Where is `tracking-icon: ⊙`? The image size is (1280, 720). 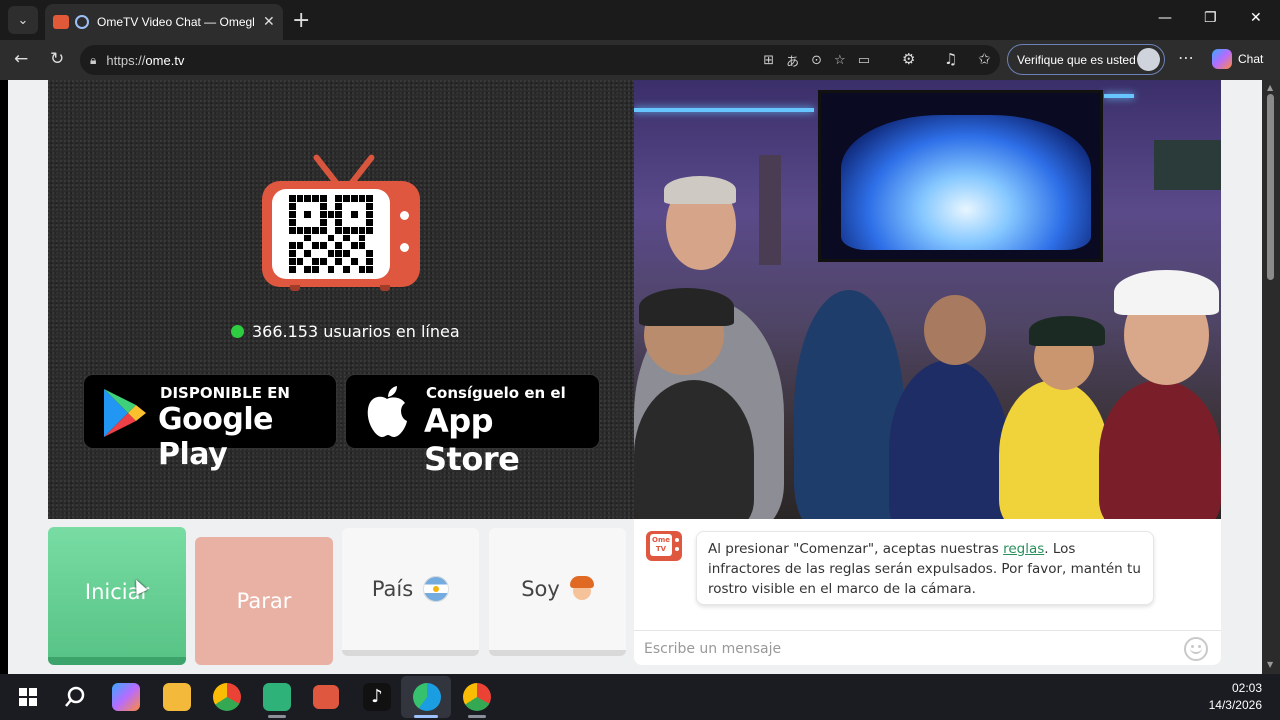 tracking-icon: ⊙ is located at coordinates (816, 60).